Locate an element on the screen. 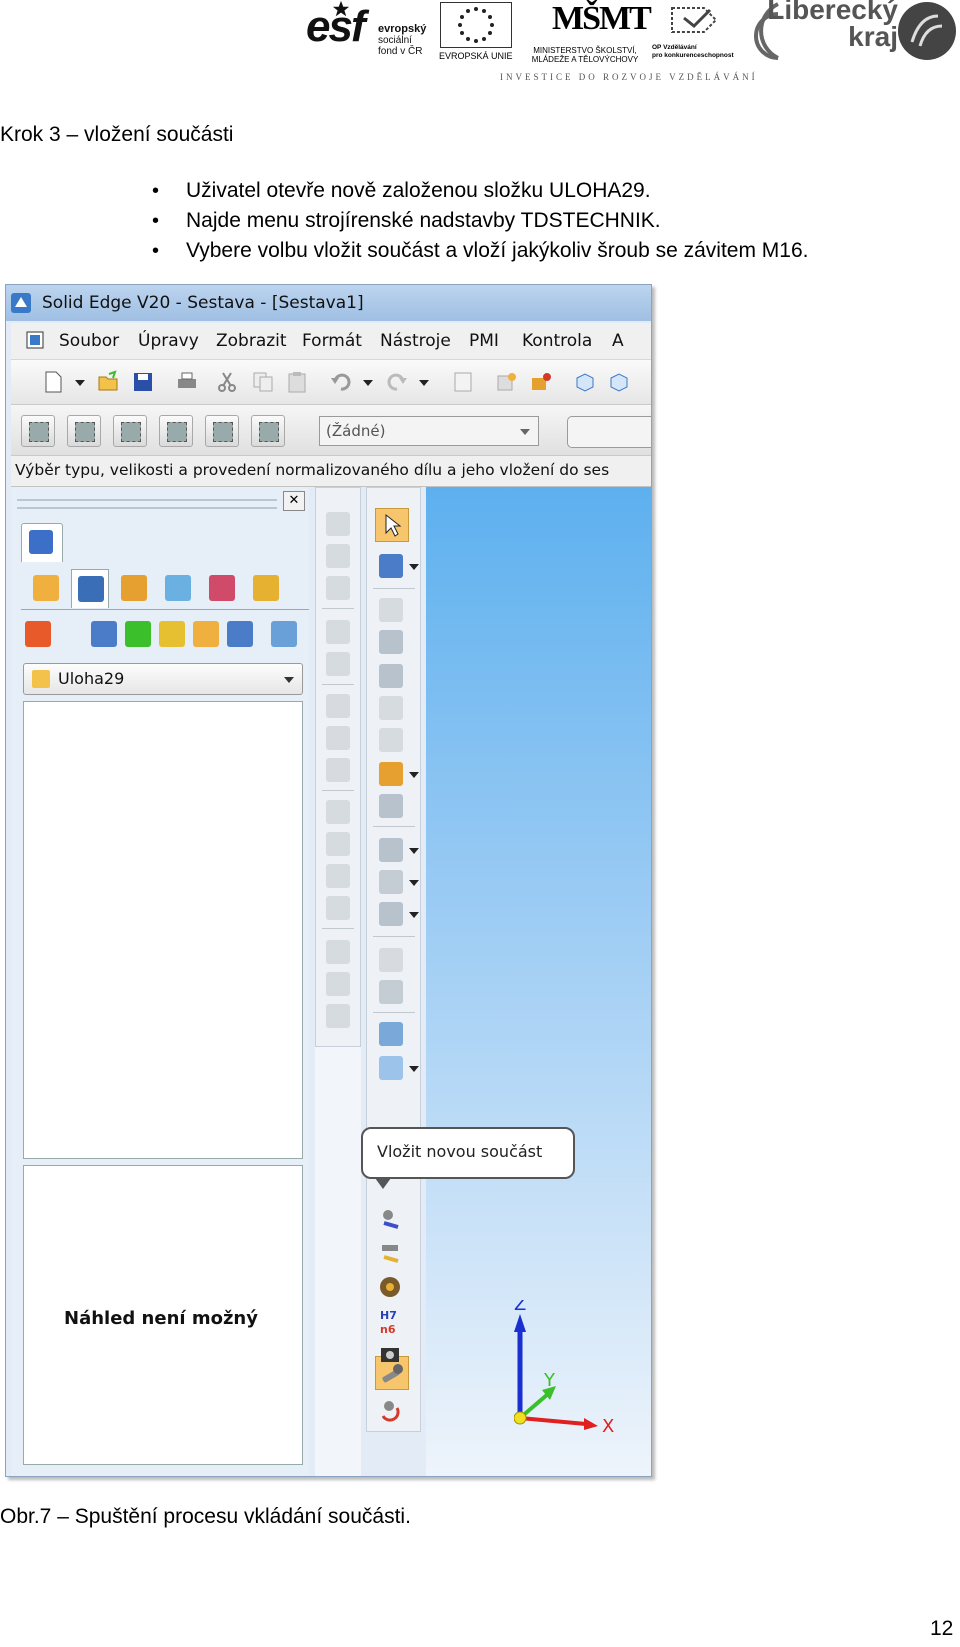  menu-more: A is located at coordinates (618, 341).